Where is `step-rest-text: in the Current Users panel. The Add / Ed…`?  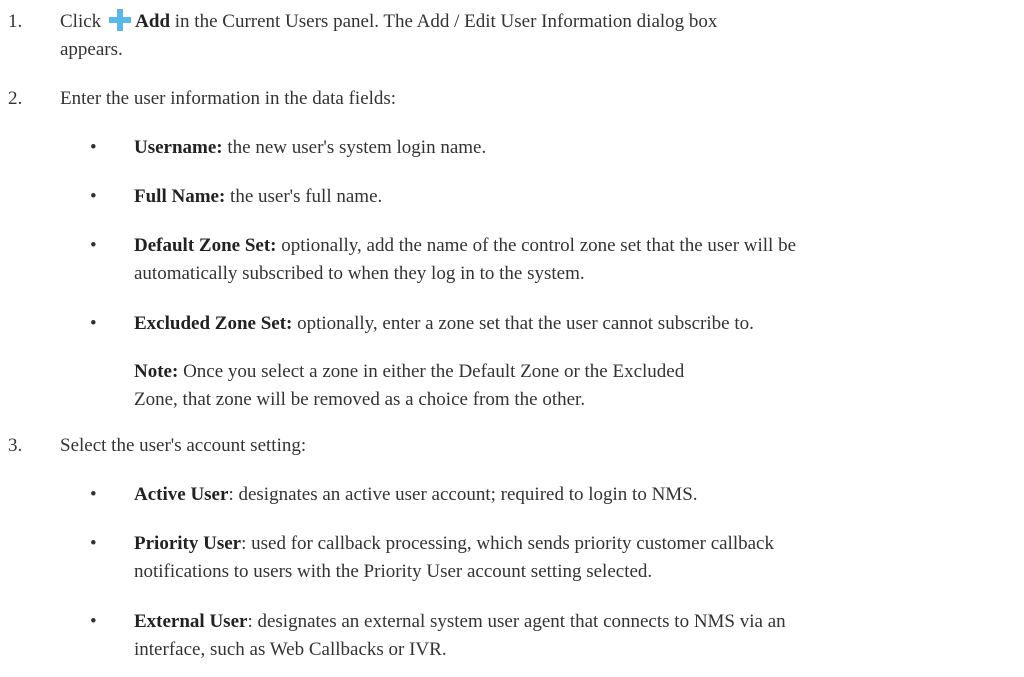 step-rest-text: in the Current Users panel. The Add / Ed… is located at coordinates (444, 21).